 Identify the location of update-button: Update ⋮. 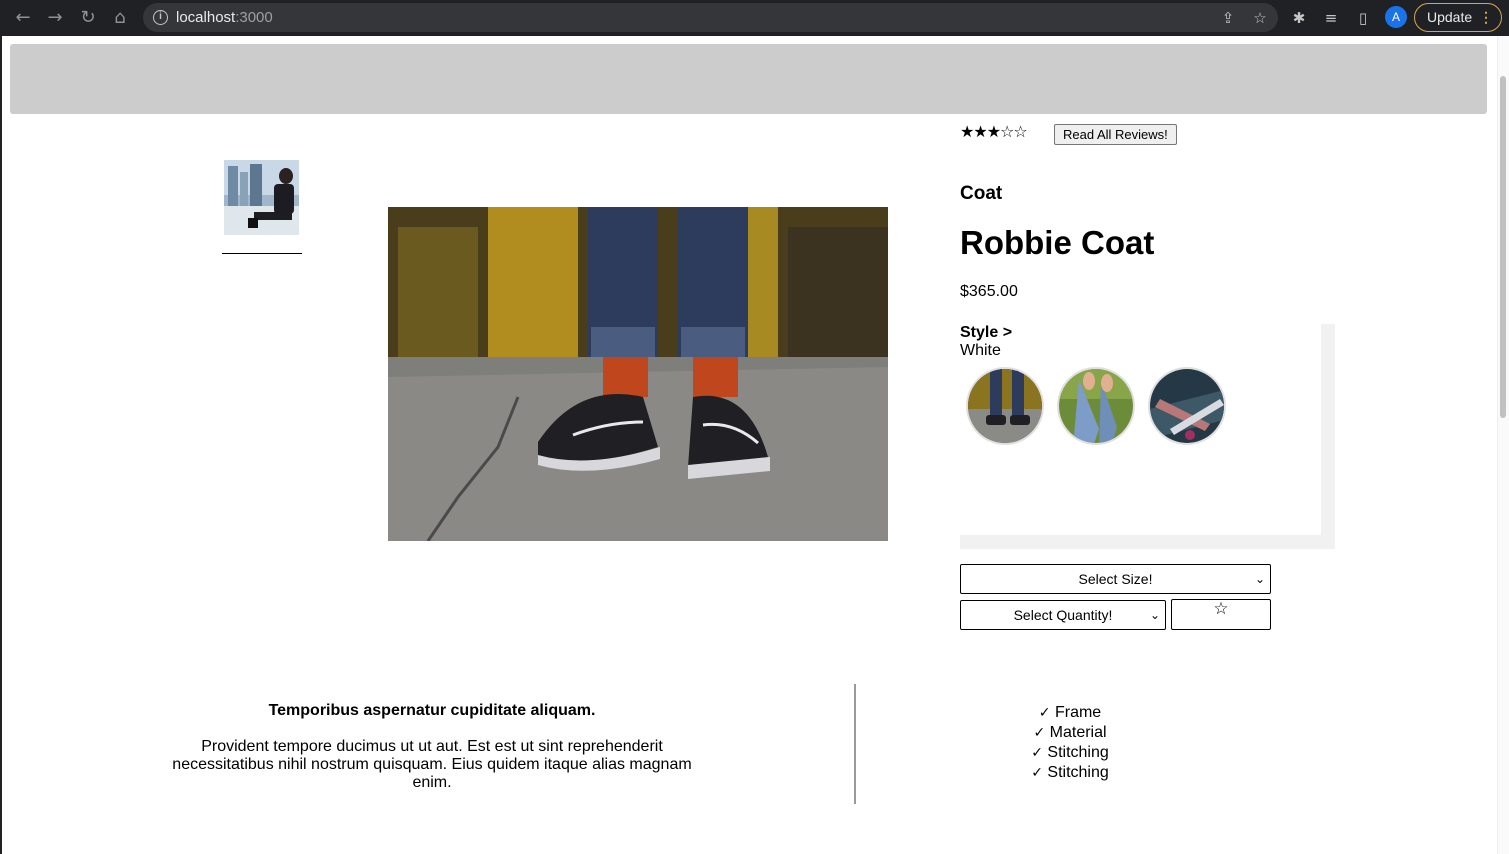
(1458, 17).